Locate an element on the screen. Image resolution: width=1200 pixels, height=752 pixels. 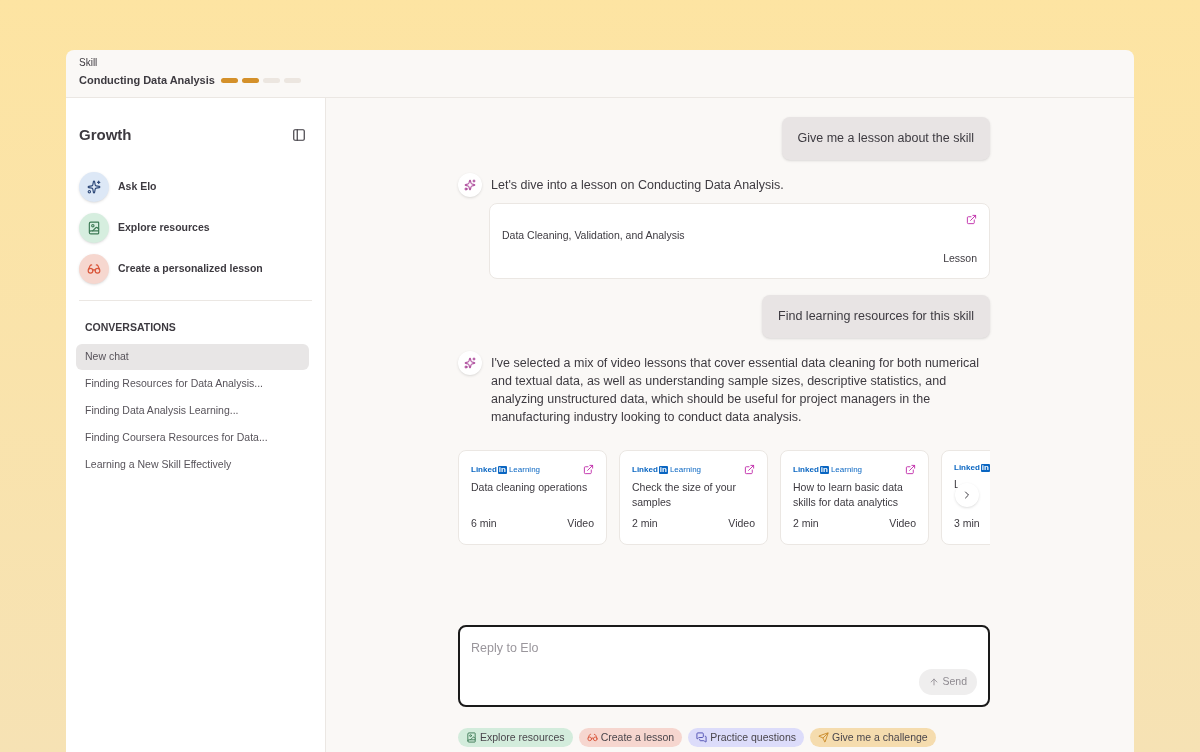
suggestion-chip: Practice questions is located at coordinates (746, 737).